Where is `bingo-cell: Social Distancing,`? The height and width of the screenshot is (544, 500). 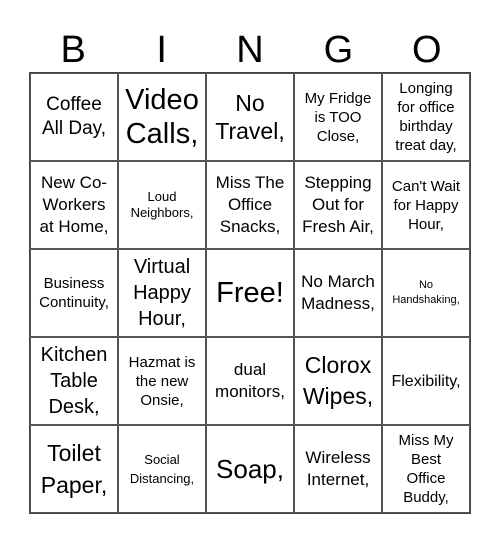 bingo-cell: Social Distancing, is located at coordinates (162, 469).